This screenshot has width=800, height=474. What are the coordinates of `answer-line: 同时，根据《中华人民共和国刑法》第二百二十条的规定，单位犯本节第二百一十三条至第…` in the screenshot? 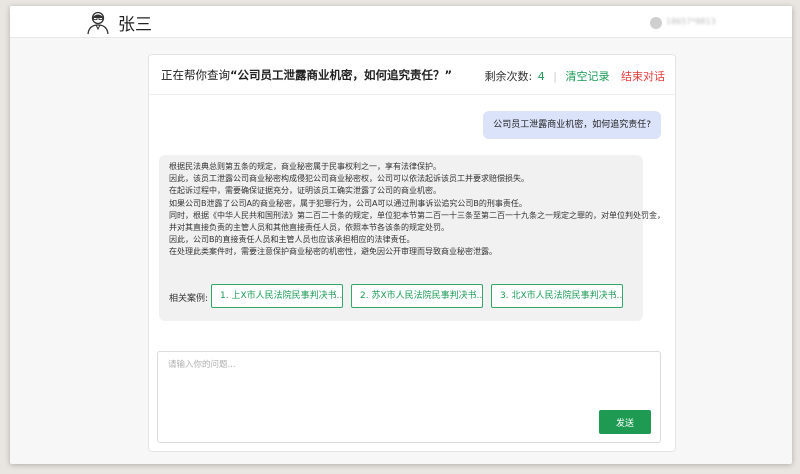 It's located at (417, 215).